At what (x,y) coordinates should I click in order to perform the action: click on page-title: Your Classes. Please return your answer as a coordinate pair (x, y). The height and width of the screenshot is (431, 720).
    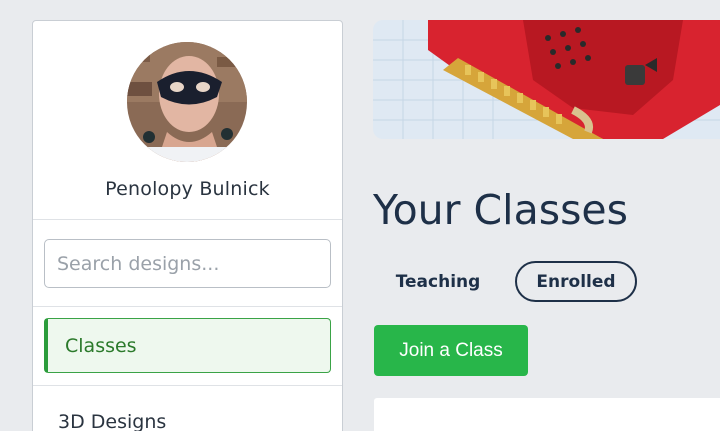
    Looking at the image, I should click on (501, 210).